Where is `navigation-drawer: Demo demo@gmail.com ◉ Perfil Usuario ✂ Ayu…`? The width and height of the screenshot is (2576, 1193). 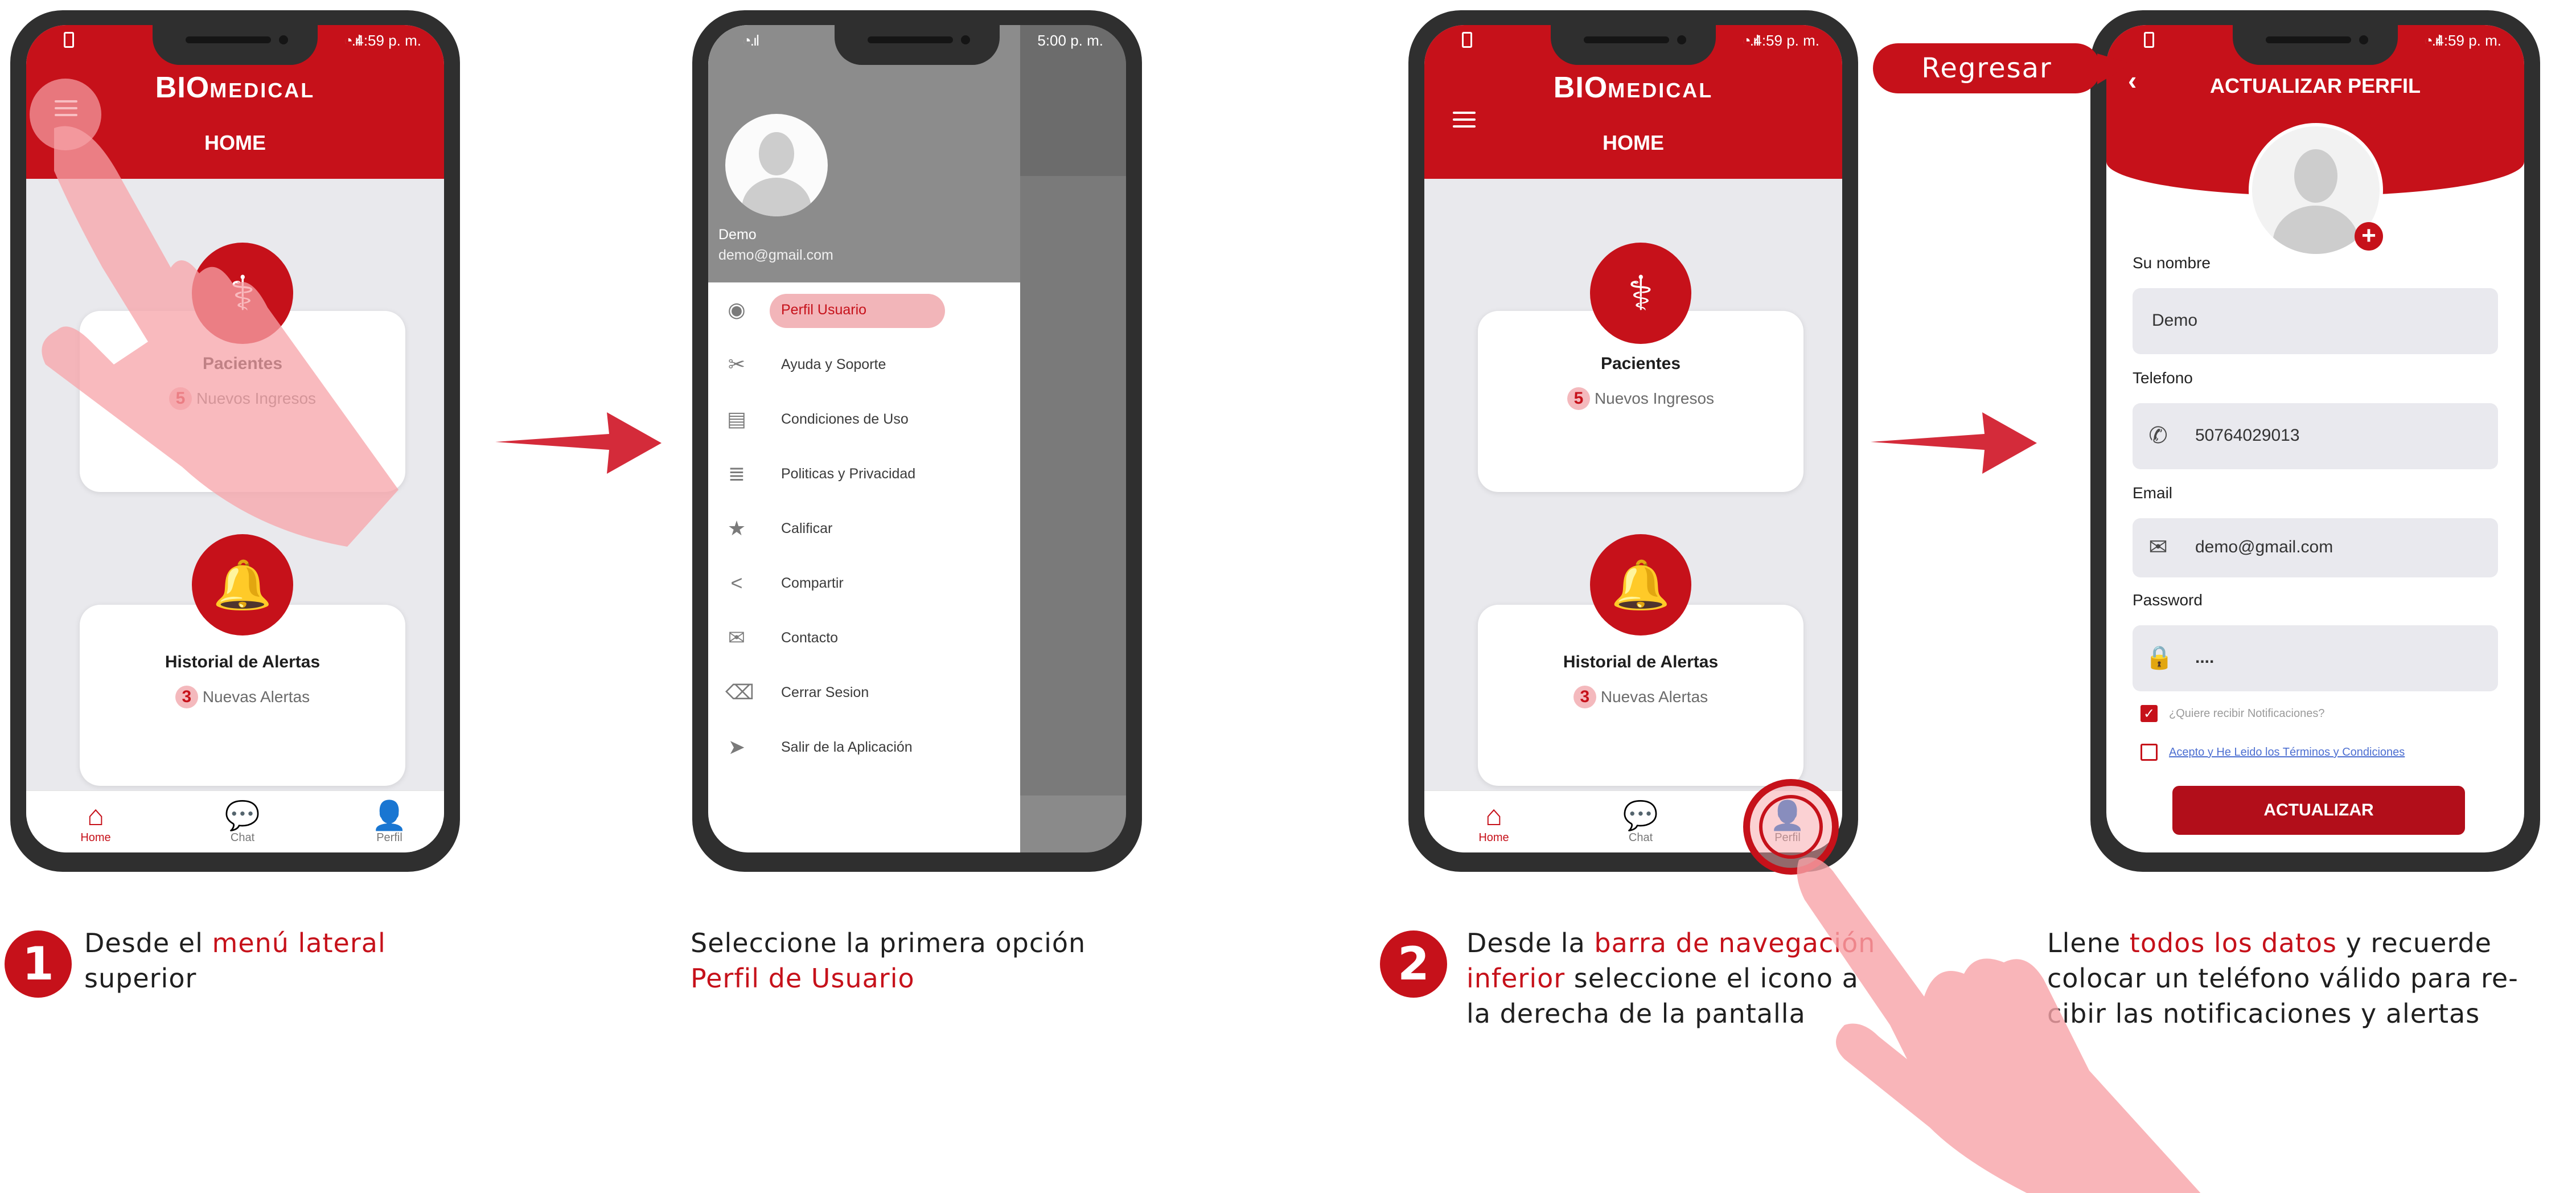
navigation-drawer: Demo demo@gmail.com ◉ Perfil Usuario ✂ Ayu… is located at coordinates (864, 438).